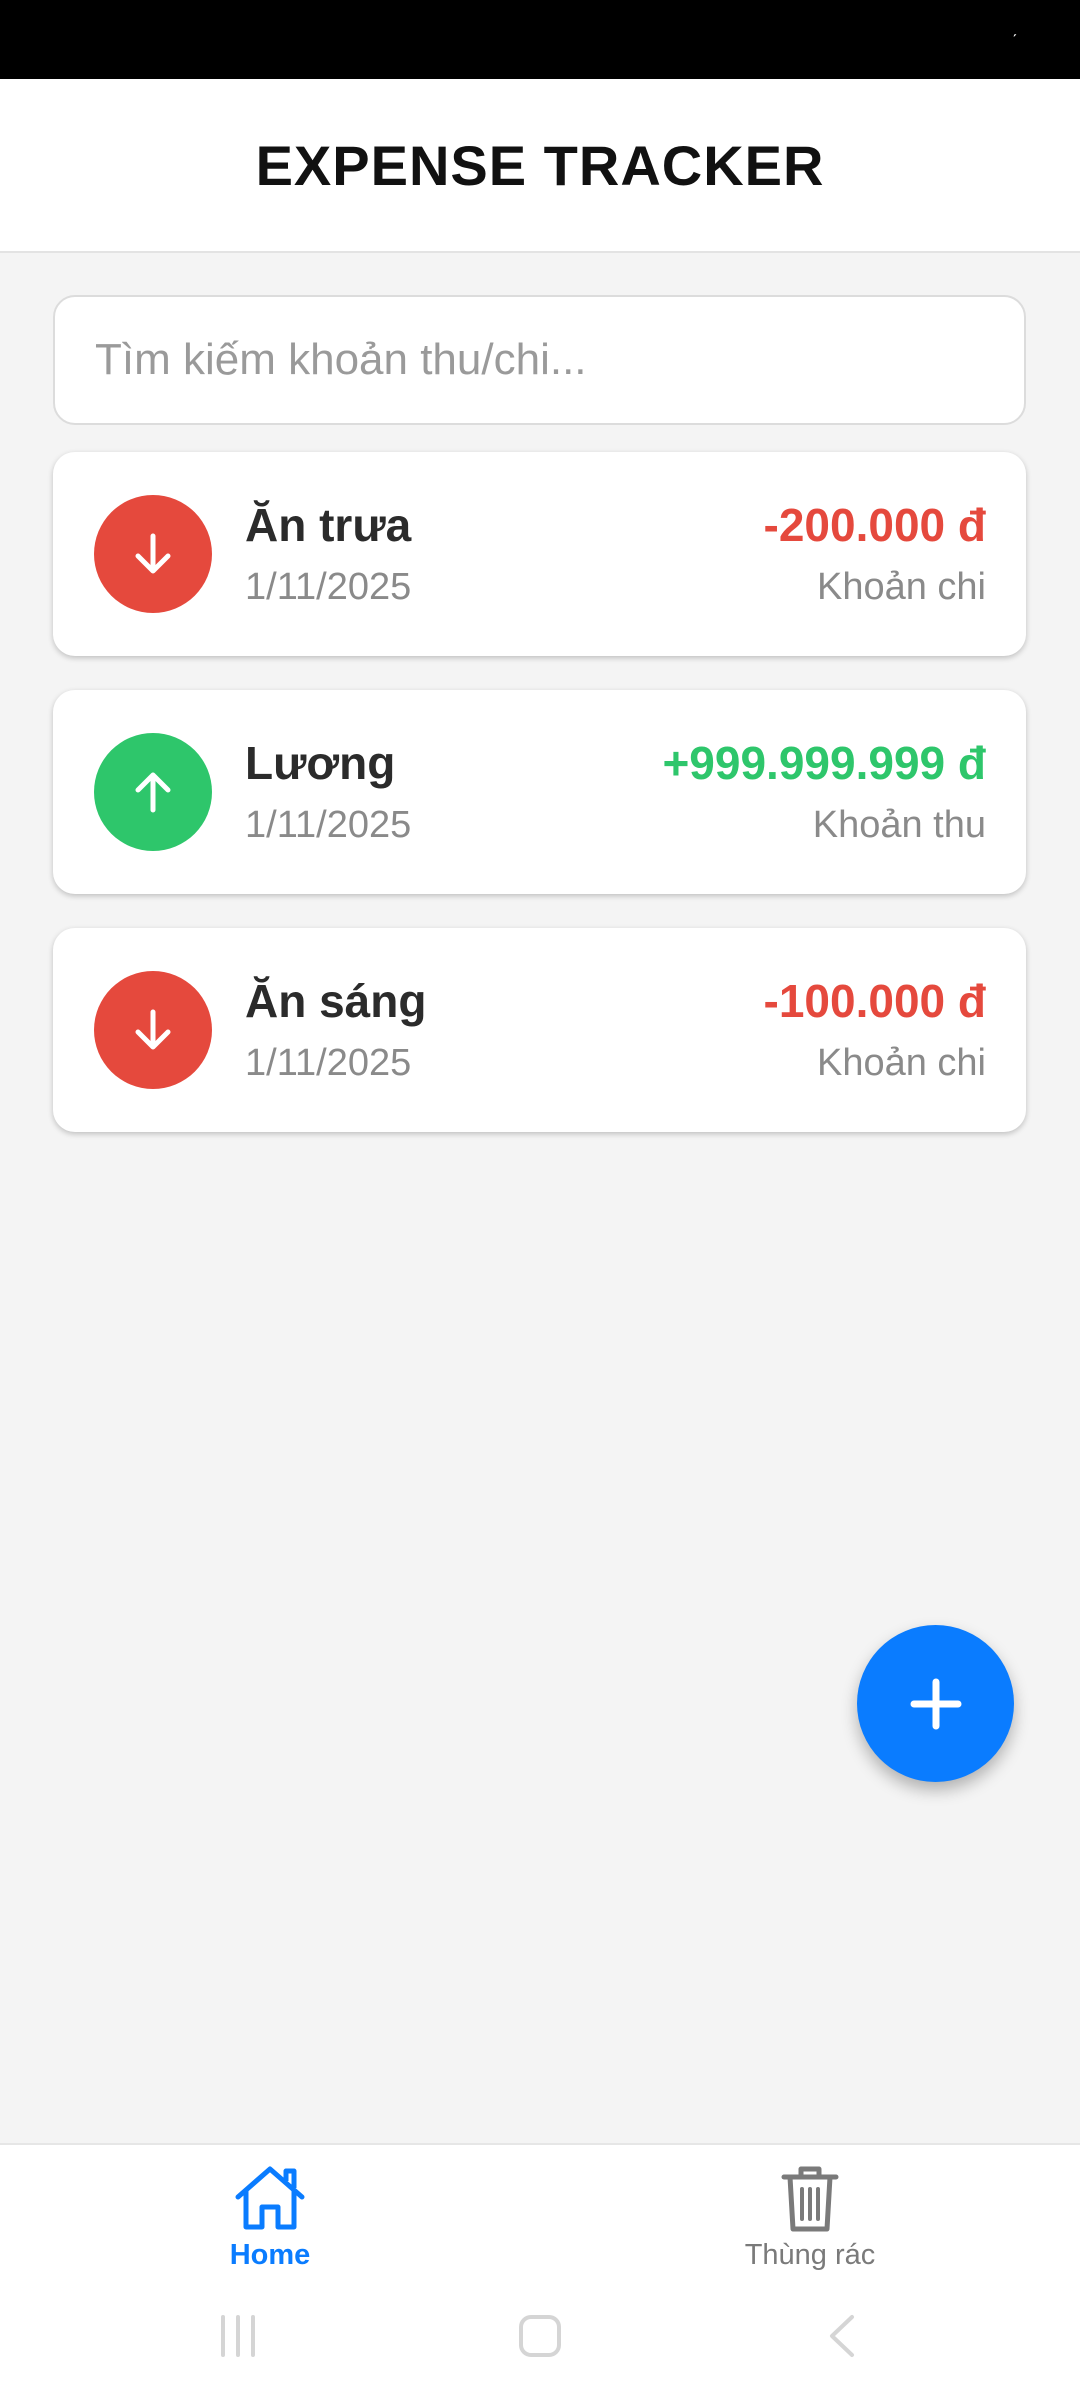  I want to click on transaction-card: Ăn sáng 1/11/2025 -100.000 đ Khoản chi, so click(539, 1030).